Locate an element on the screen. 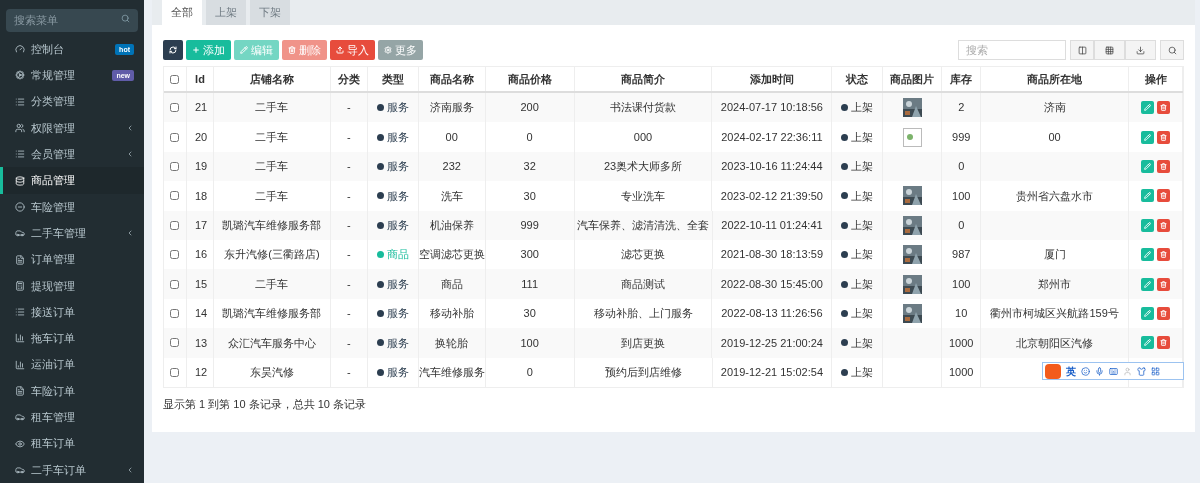 The image size is (1200, 483). microphone-icon is located at coordinates (1099, 371).